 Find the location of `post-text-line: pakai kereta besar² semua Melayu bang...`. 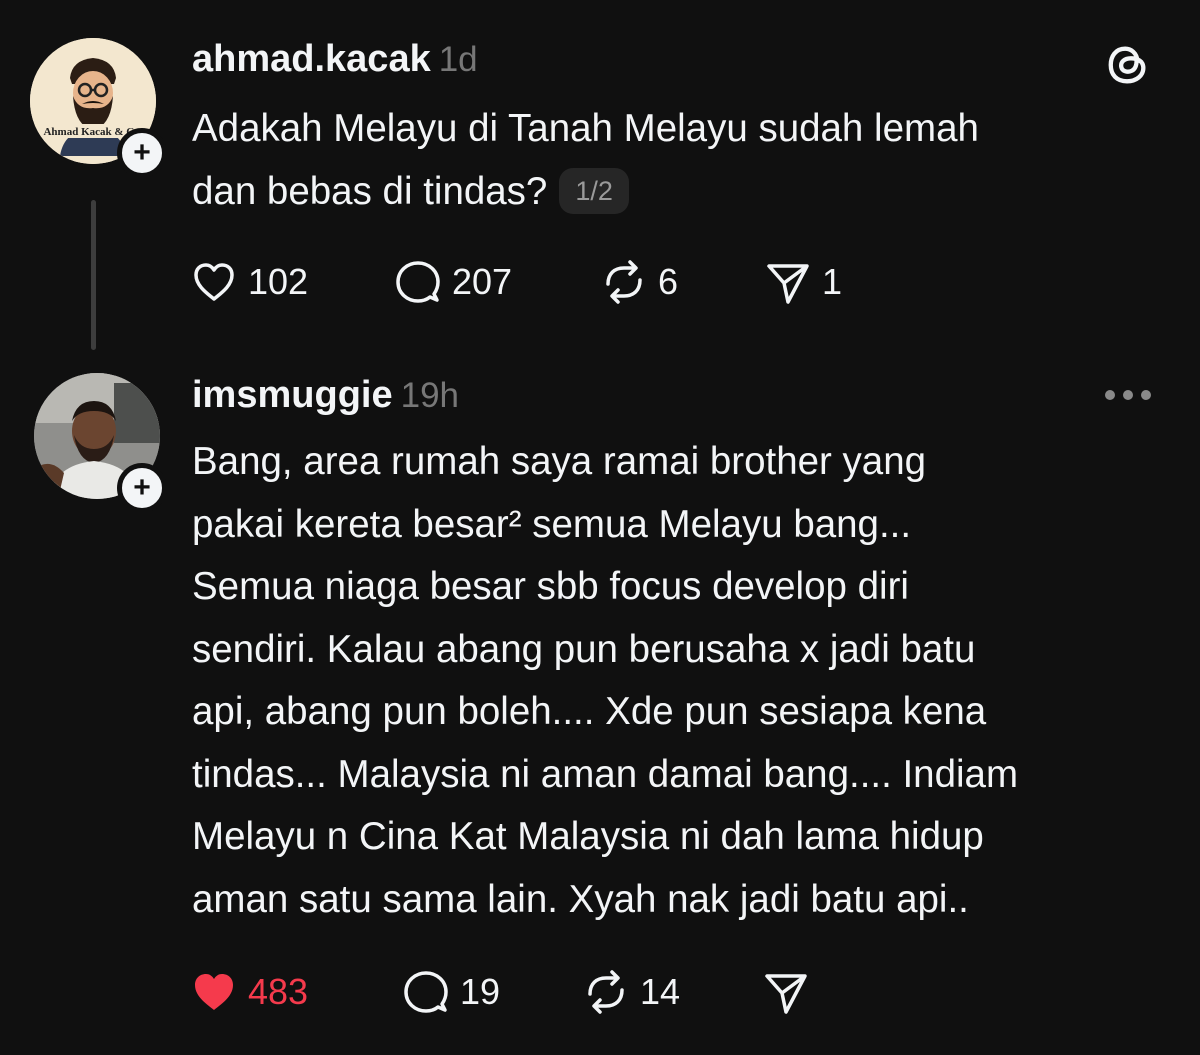

post-text-line: pakai kereta besar² semua Melayu bang... is located at coordinates (552, 524).